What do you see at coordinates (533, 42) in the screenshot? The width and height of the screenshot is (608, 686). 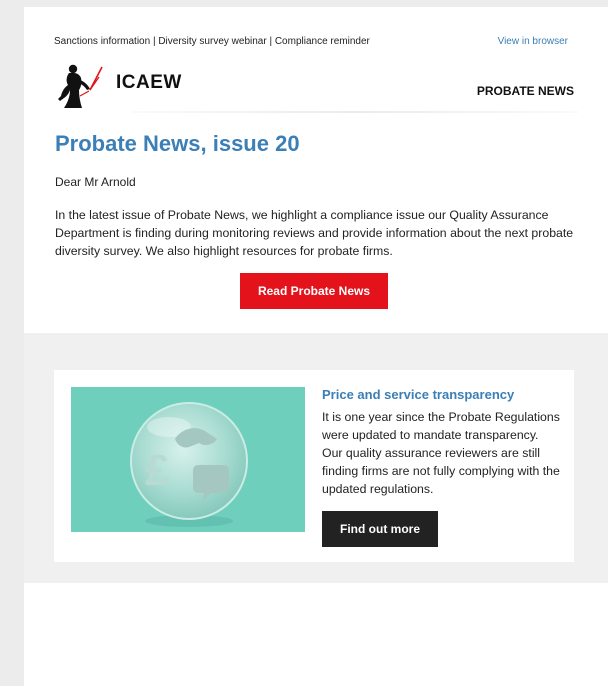 I see `view-in-browser-link: View in browser` at bounding box center [533, 42].